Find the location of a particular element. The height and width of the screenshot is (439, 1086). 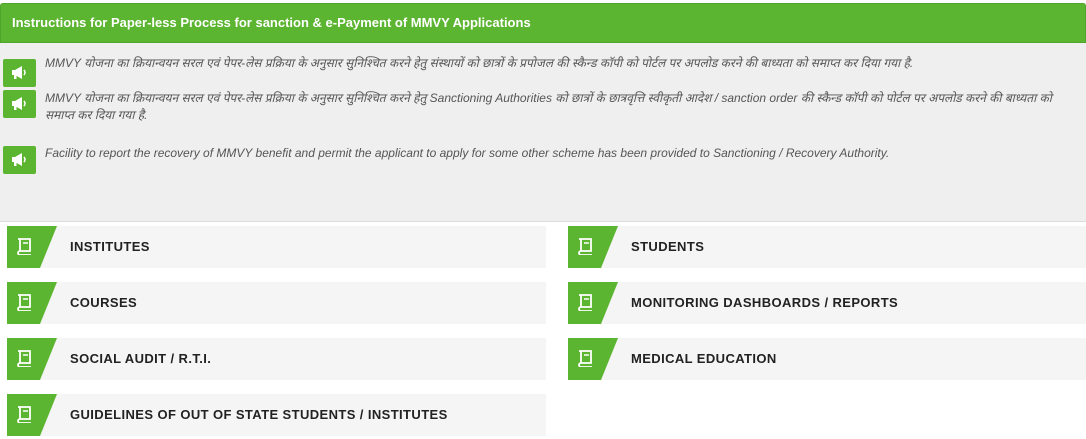

tile-institutes: INSTITUTES is located at coordinates (276, 247).